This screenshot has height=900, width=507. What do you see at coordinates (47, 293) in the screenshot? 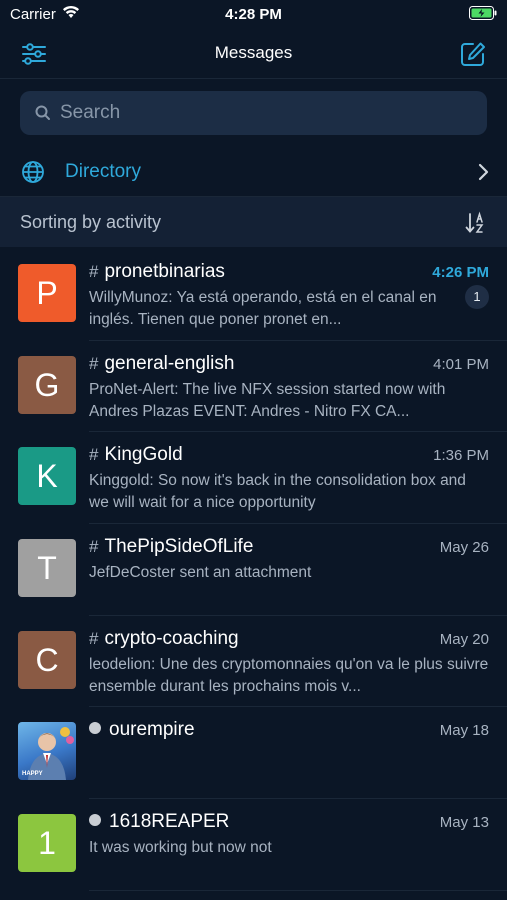
I see `avatar: P` at bounding box center [47, 293].